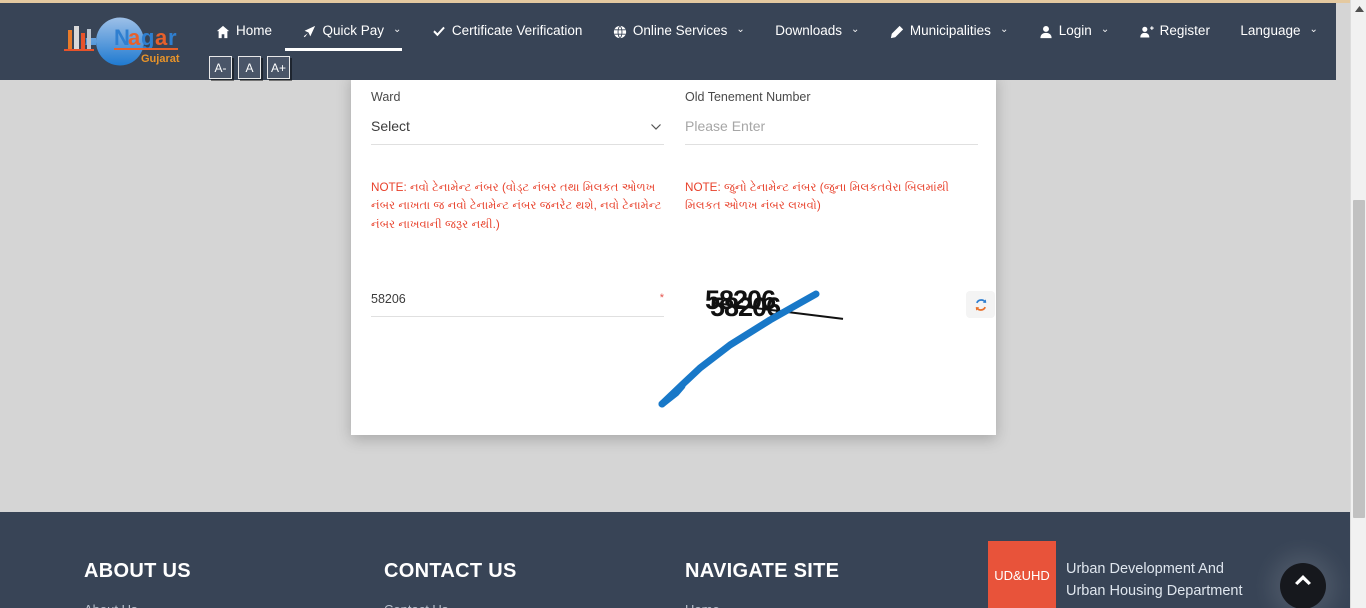 This screenshot has height=608, width=1366. I want to click on nav-label-login: Login, so click(1075, 30).